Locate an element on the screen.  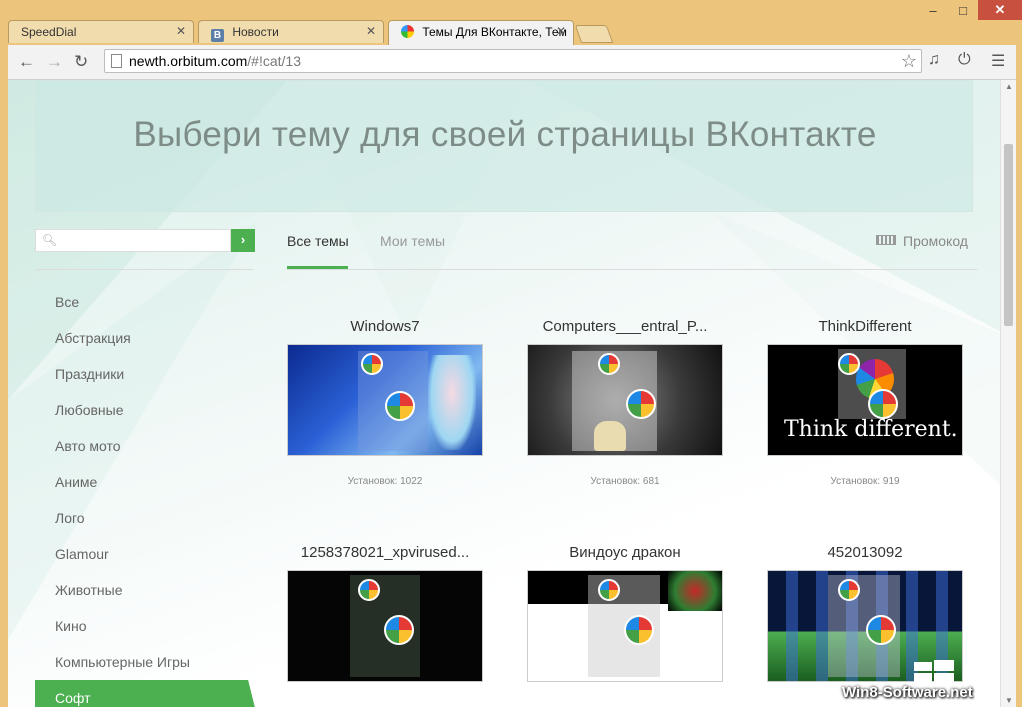
theme-thumbnail: Think different. is located at coordinates (865, 400).